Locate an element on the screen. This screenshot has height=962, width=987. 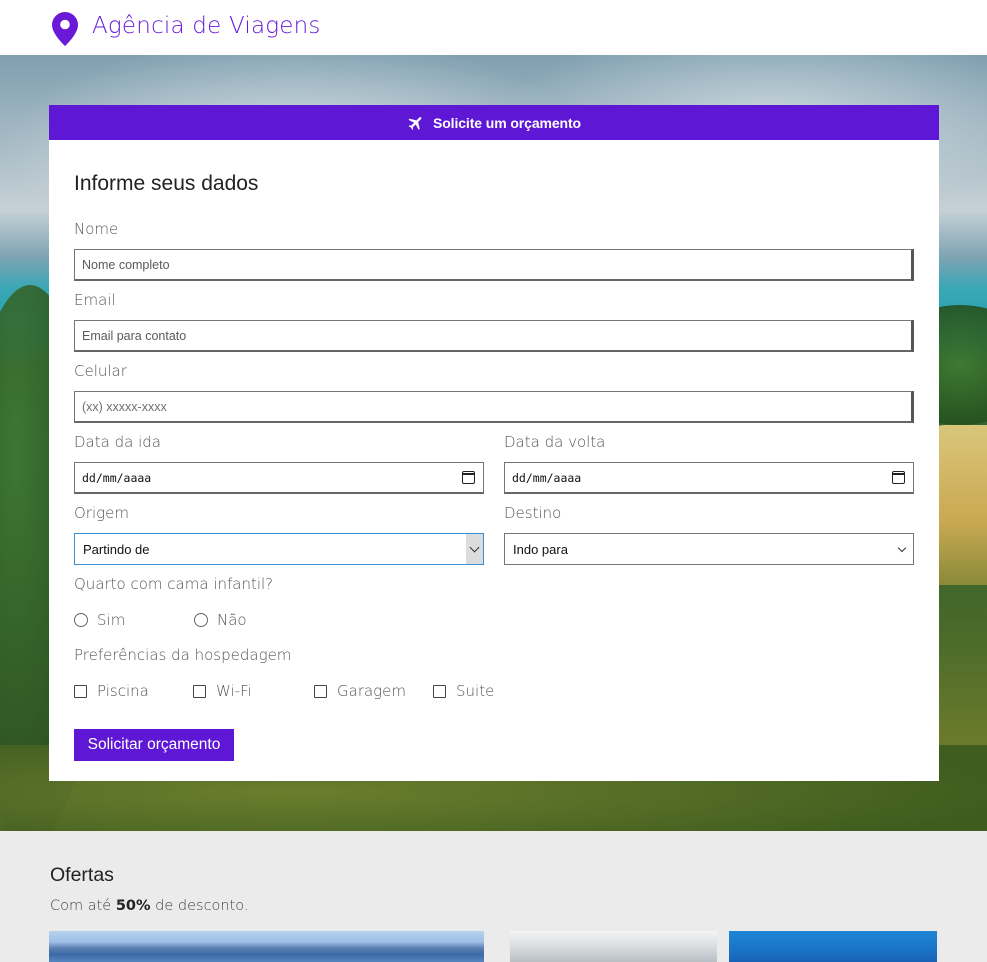
email-label: Email is located at coordinates (95, 300).